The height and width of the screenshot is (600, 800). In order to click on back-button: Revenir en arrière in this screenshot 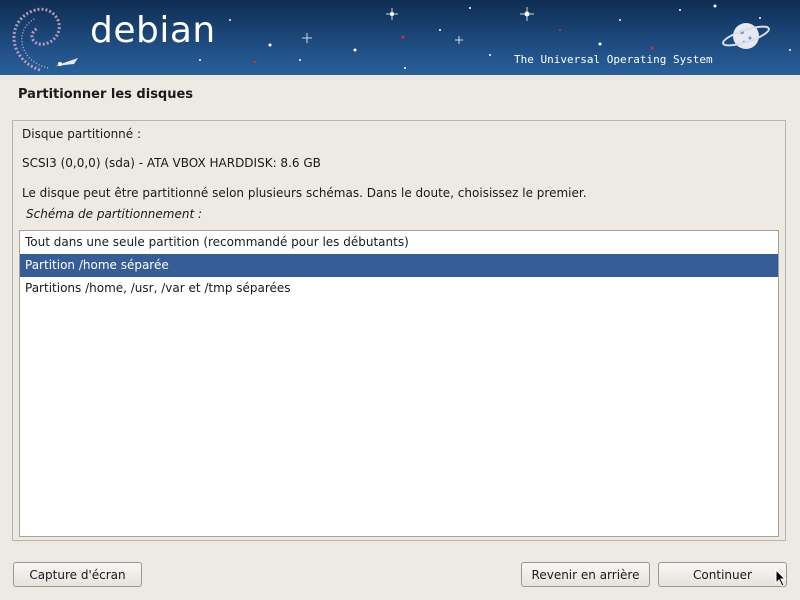, I will do `click(585, 574)`.